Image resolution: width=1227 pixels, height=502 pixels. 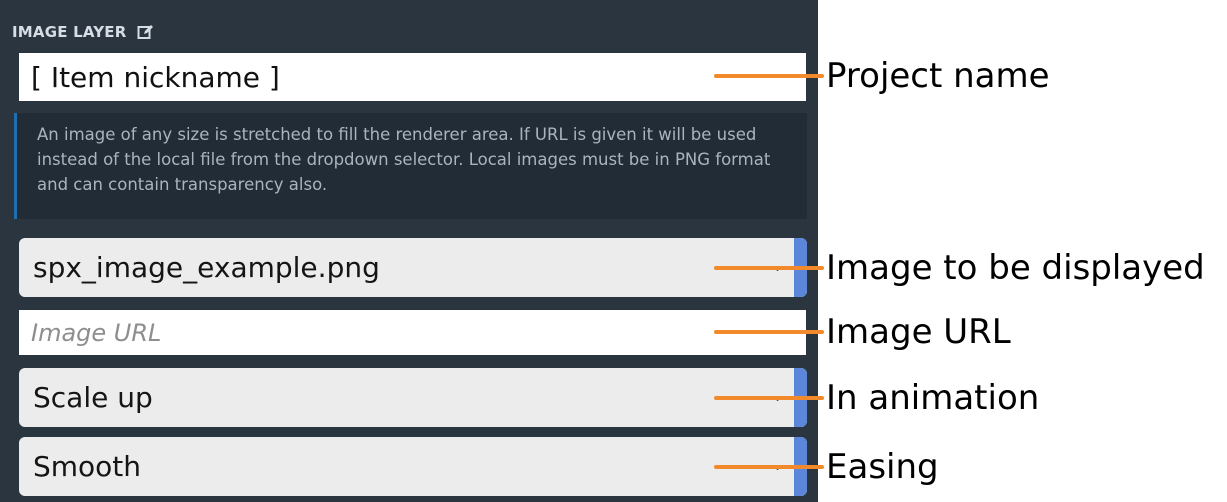 I want to click on in-animation-select: Scale up ⌄, so click(x=413, y=397).